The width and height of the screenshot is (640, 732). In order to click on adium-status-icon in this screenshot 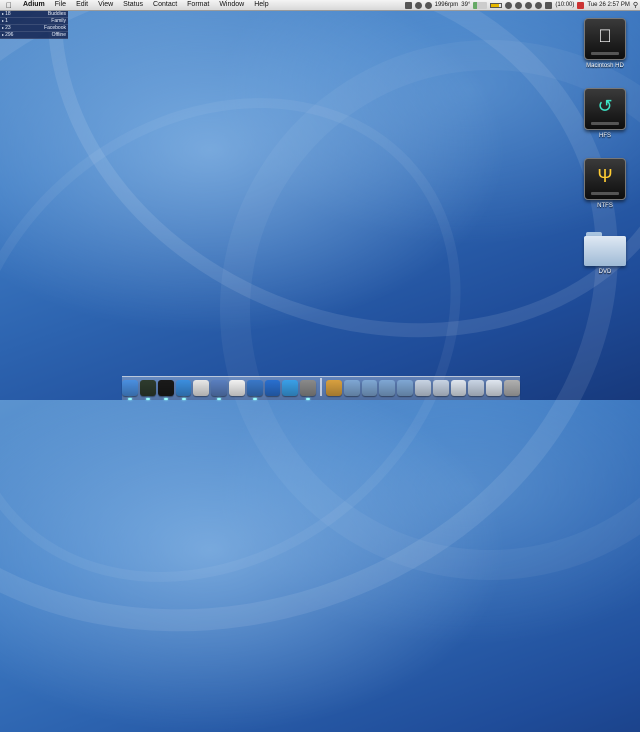, I will do `click(408, 5)`.